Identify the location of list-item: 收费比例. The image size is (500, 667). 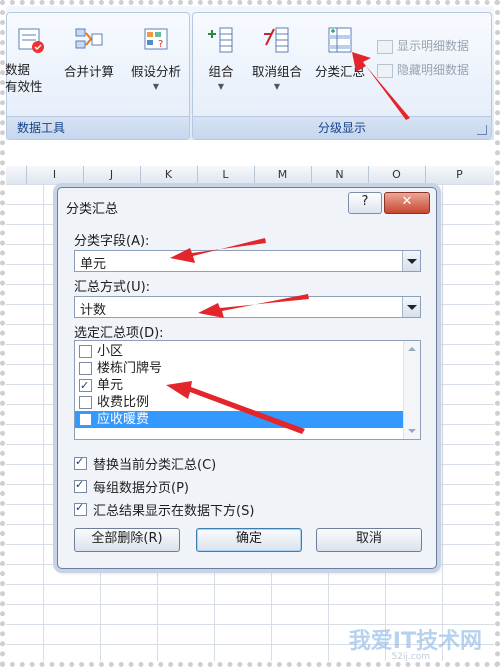
(239, 402).